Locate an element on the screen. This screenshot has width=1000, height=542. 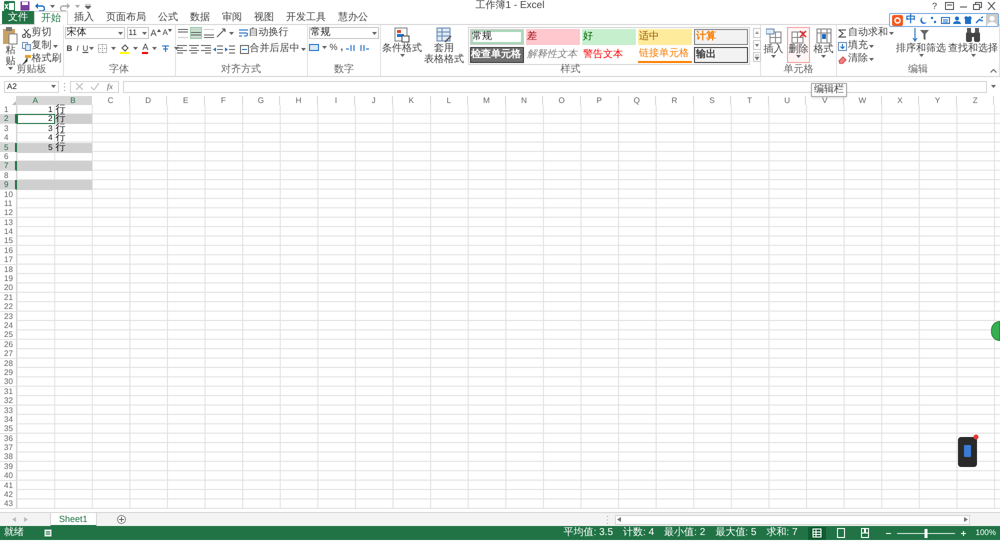
font-size-field: 11 is located at coordinates (137, 33).